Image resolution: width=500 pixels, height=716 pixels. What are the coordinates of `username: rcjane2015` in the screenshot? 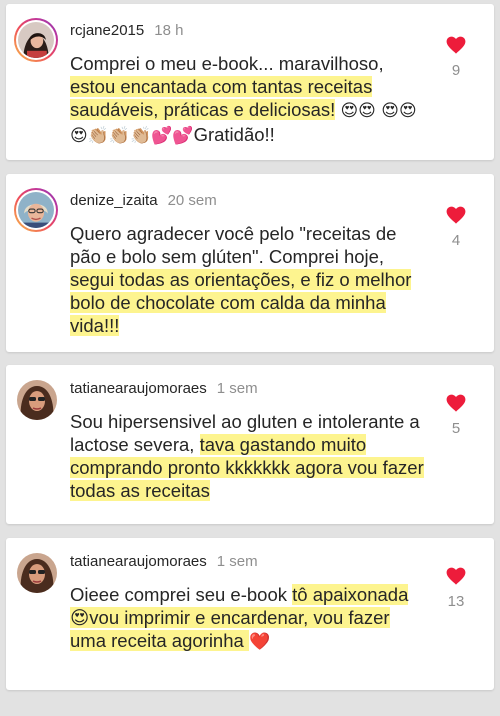 It's located at (107, 30).